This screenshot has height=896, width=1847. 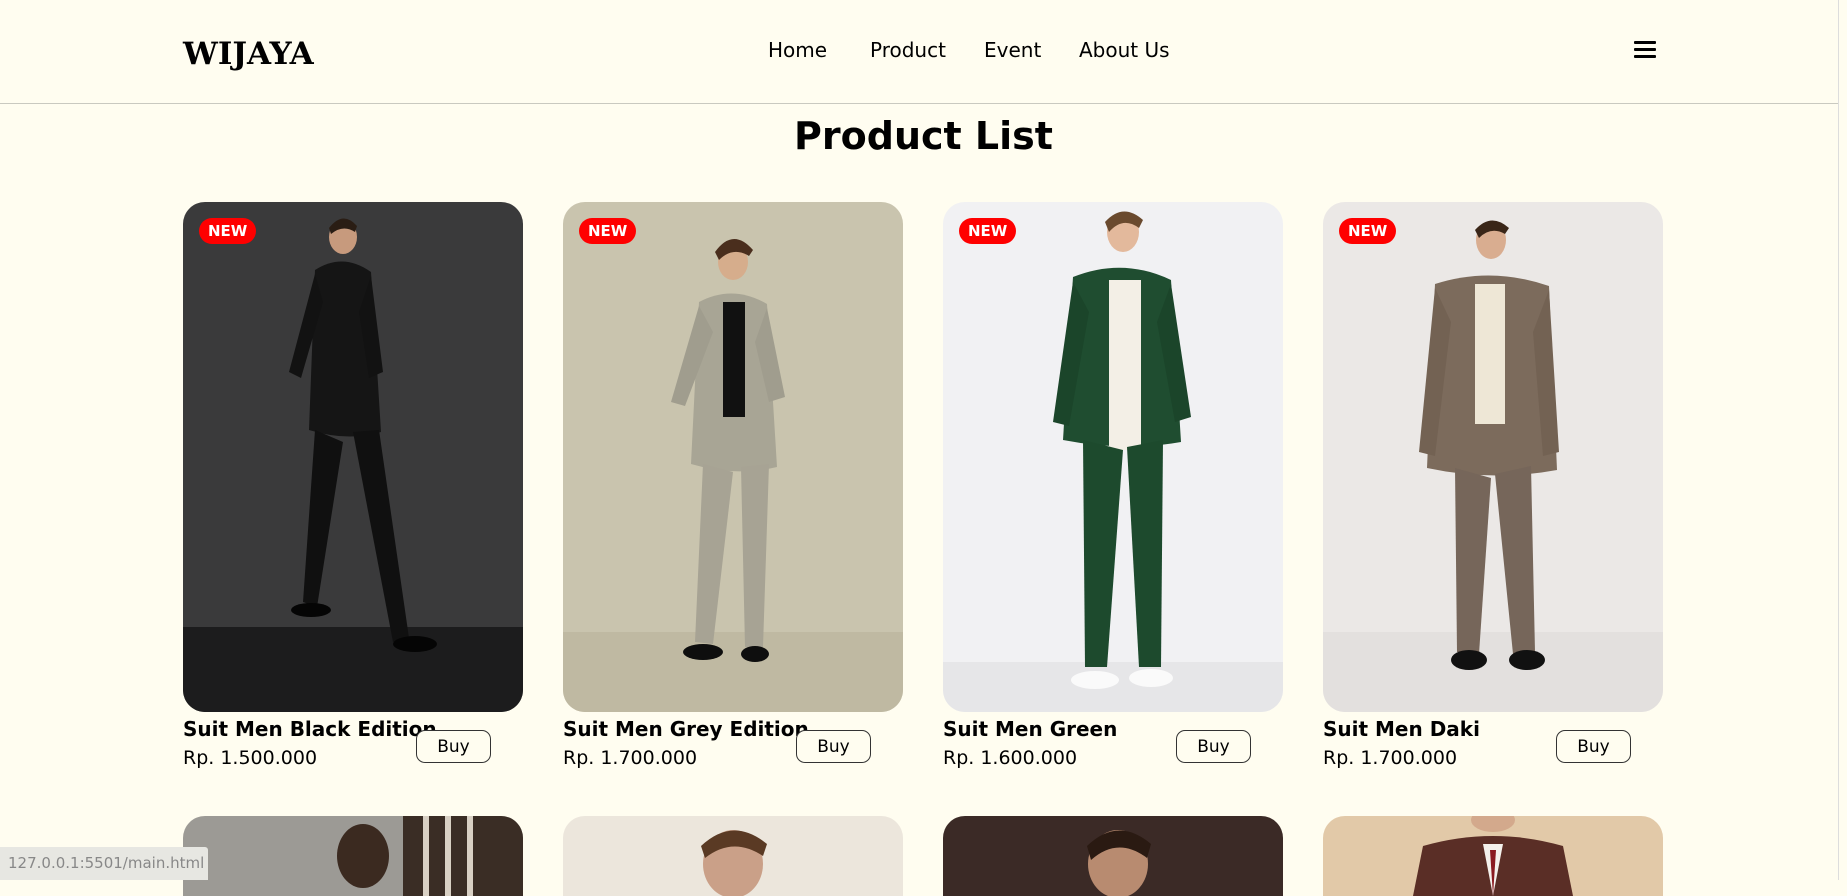 I want to click on product-price: Rp. 1.600.000, so click(x=1010, y=758).